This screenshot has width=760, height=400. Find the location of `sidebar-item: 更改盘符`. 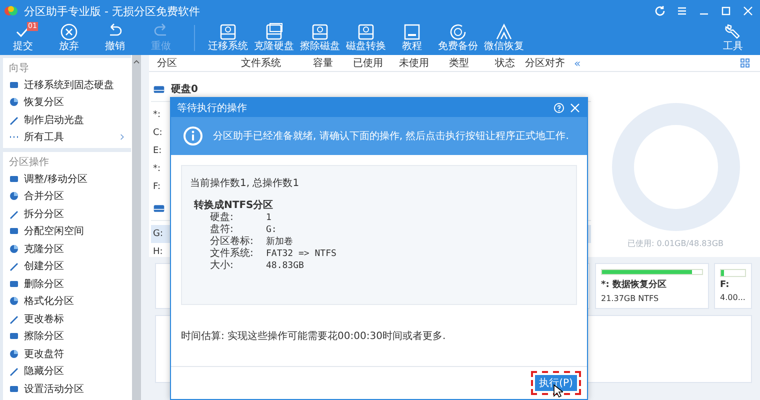

sidebar-item: 更改盘符 is located at coordinates (67, 353).